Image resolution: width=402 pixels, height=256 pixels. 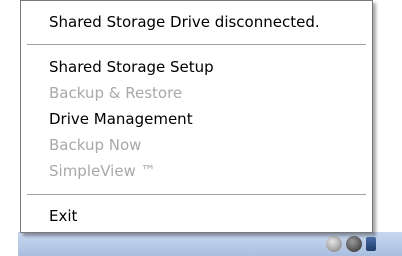 What do you see at coordinates (184, 22) in the screenshot?
I see `status-message: Shared Storage Drive disconnected.` at bounding box center [184, 22].